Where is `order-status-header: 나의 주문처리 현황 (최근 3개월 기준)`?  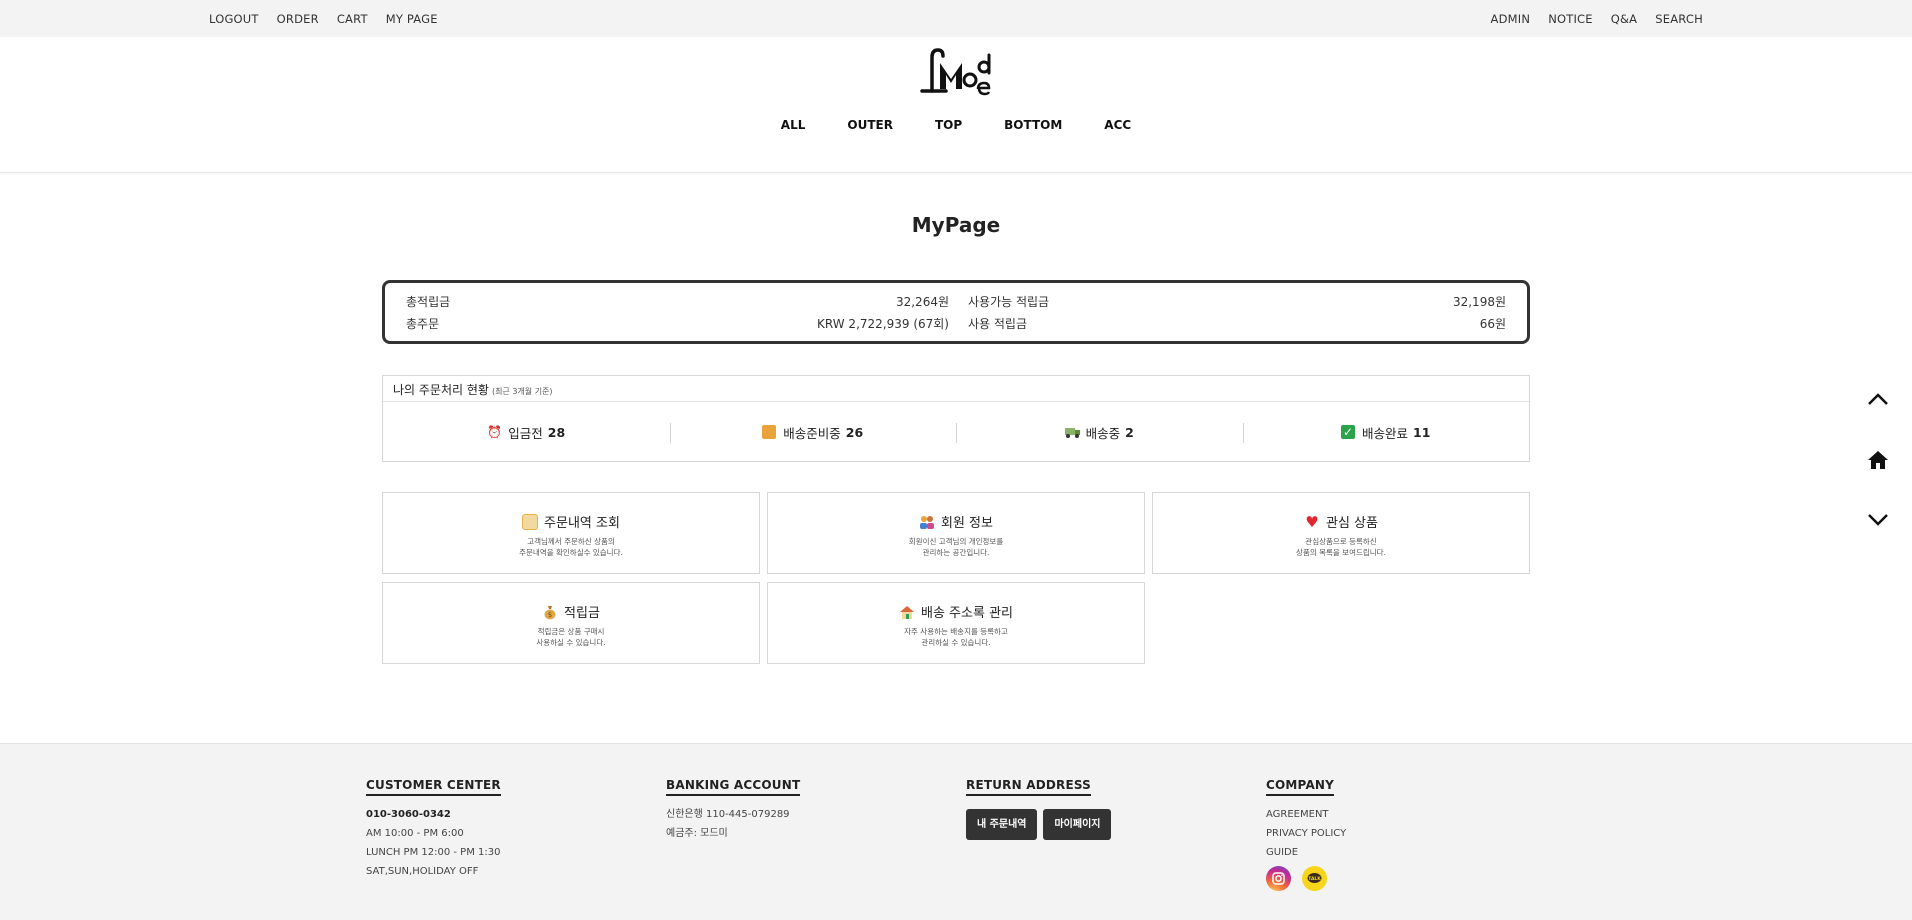 order-status-header: 나의 주문처리 현황 (최근 3개월 기준) is located at coordinates (956, 389).